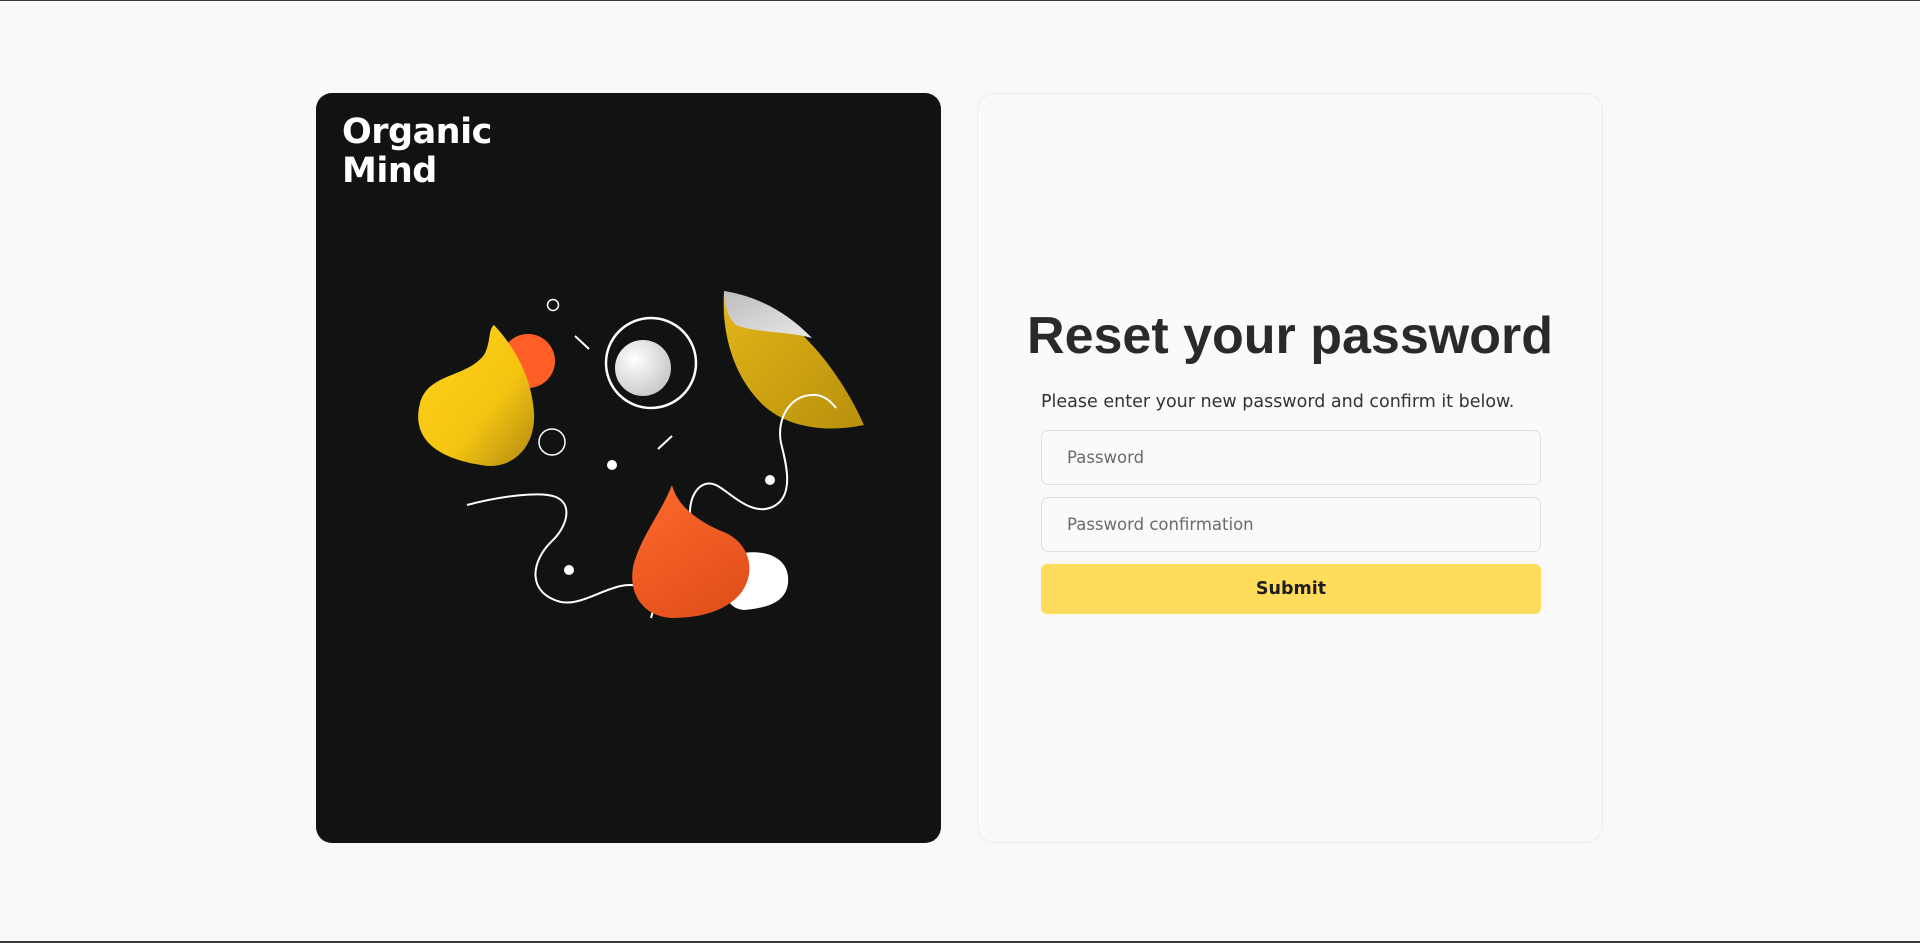 The width and height of the screenshot is (1920, 943). I want to click on small-ring-shape, so click(553, 305).